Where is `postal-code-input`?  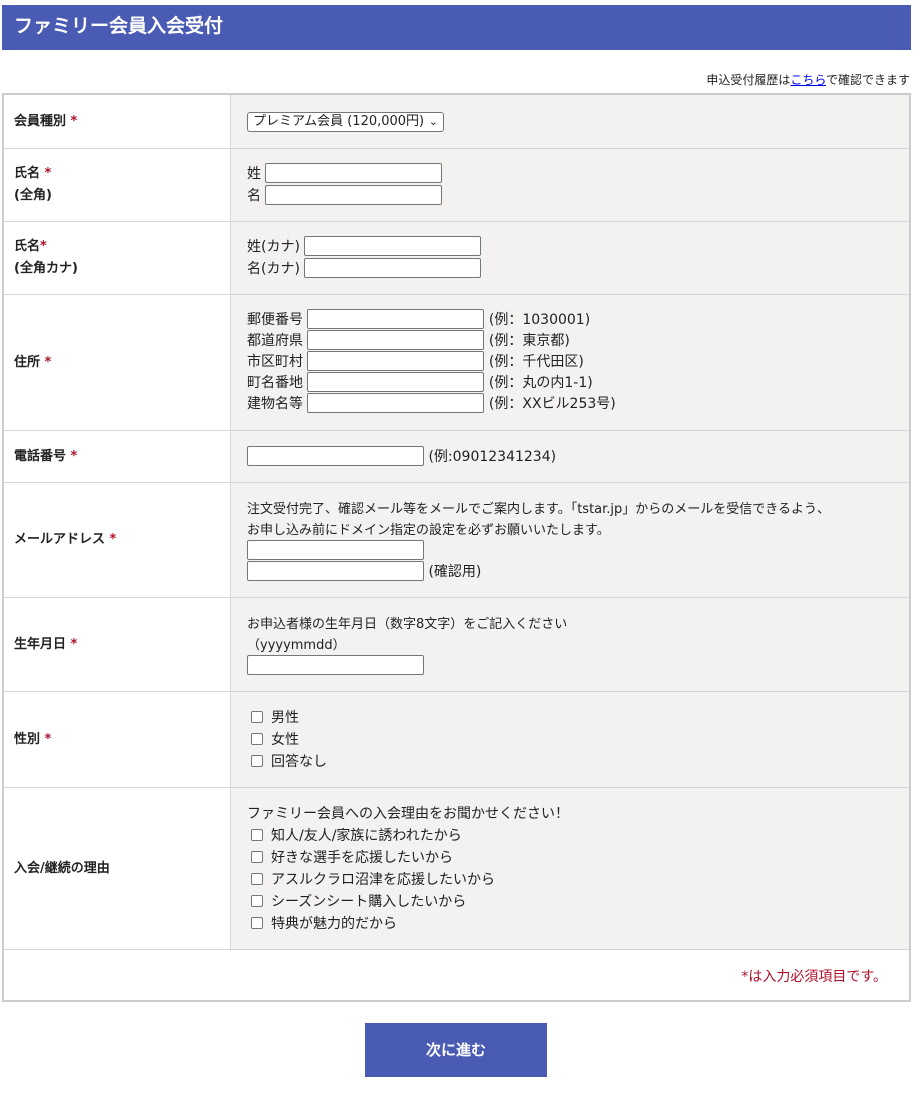
postal-code-input is located at coordinates (396, 319).